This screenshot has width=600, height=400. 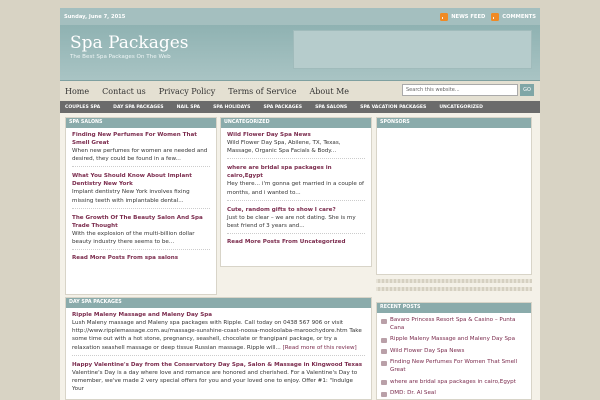 I want to click on day-spa-packages-heading: DAY SPA PACKAGES, so click(x=218, y=303).